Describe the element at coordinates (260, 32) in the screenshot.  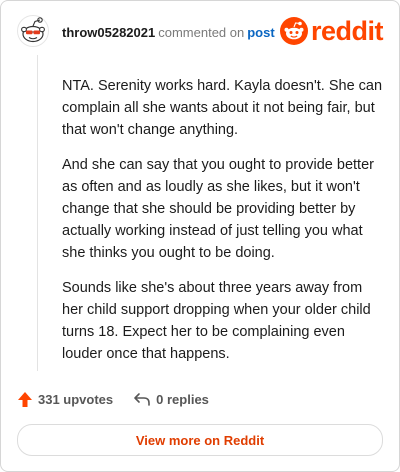
I see `post-link: post` at that location.